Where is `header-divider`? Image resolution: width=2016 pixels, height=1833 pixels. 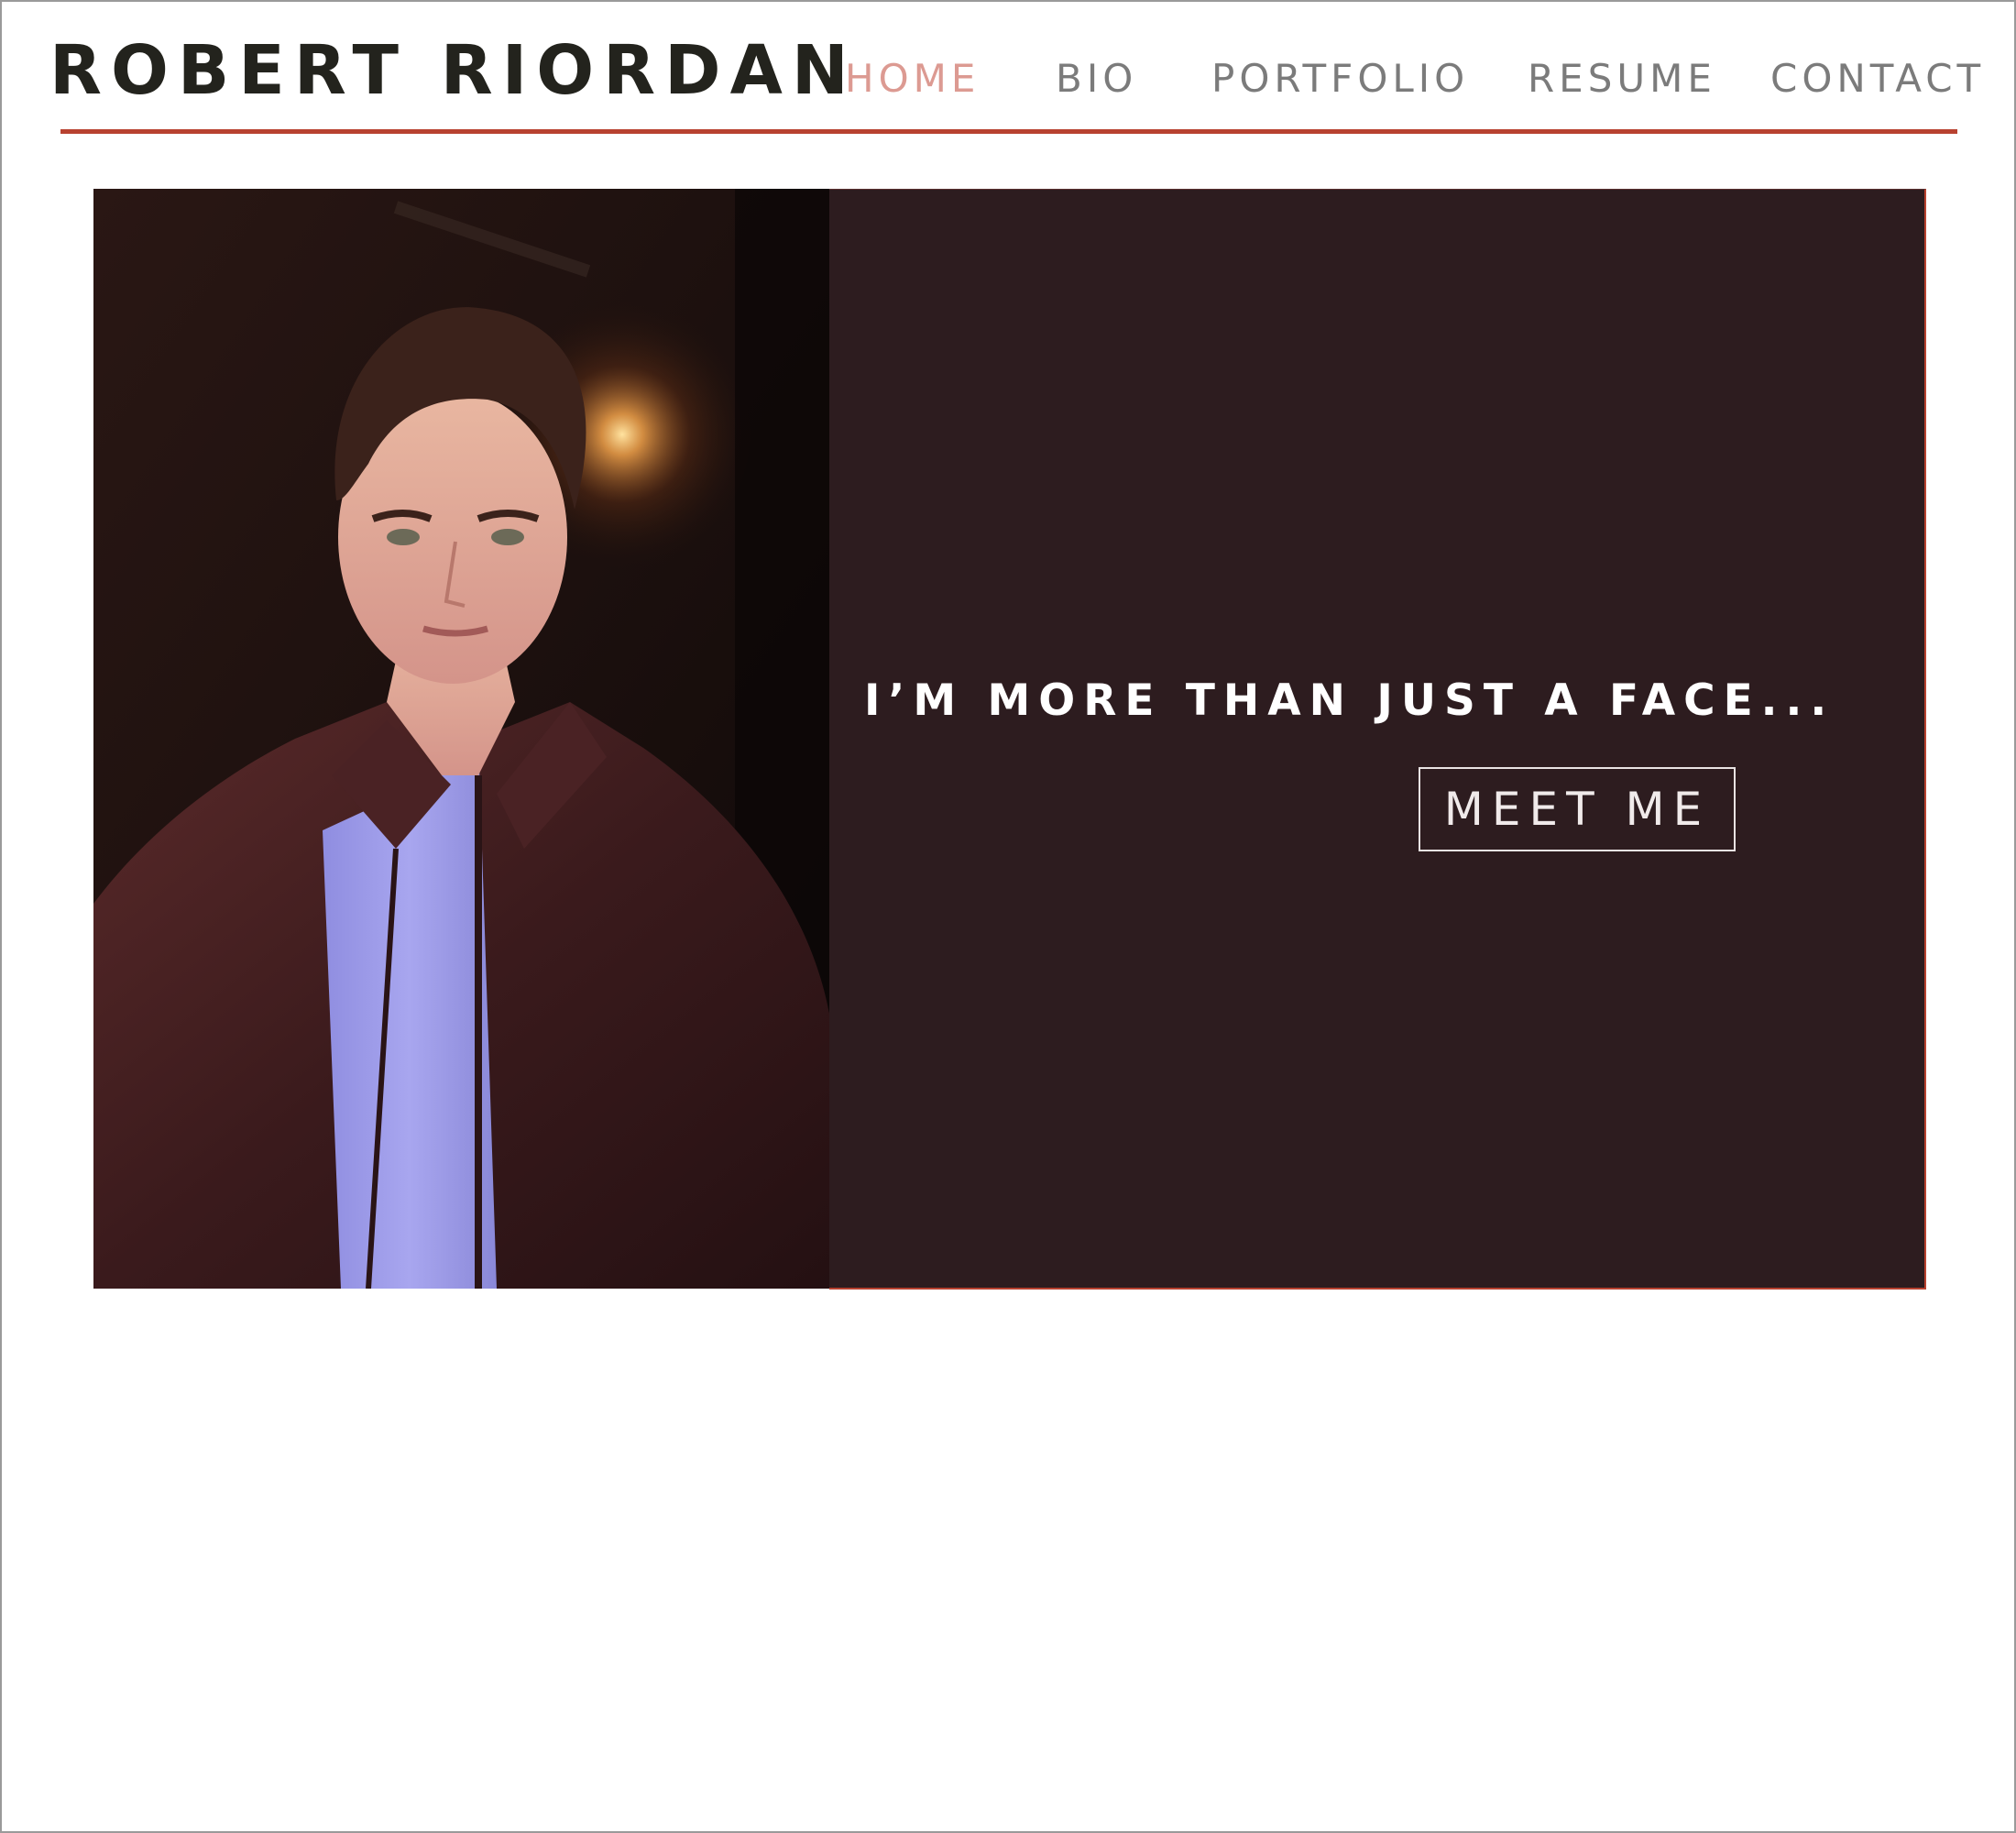
header-divider is located at coordinates (1008, 131).